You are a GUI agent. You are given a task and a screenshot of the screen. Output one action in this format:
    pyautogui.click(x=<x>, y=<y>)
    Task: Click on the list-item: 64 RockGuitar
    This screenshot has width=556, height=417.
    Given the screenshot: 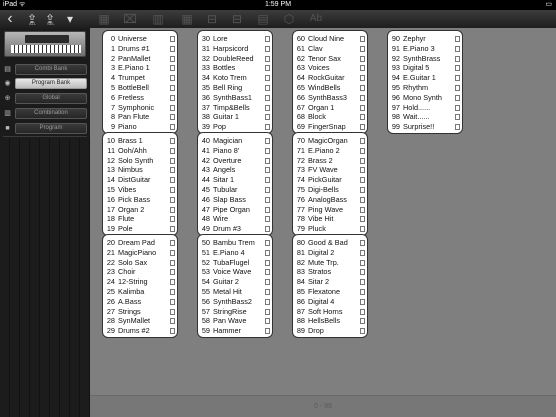 What is the action you would take?
    pyautogui.click(x=330, y=78)
    